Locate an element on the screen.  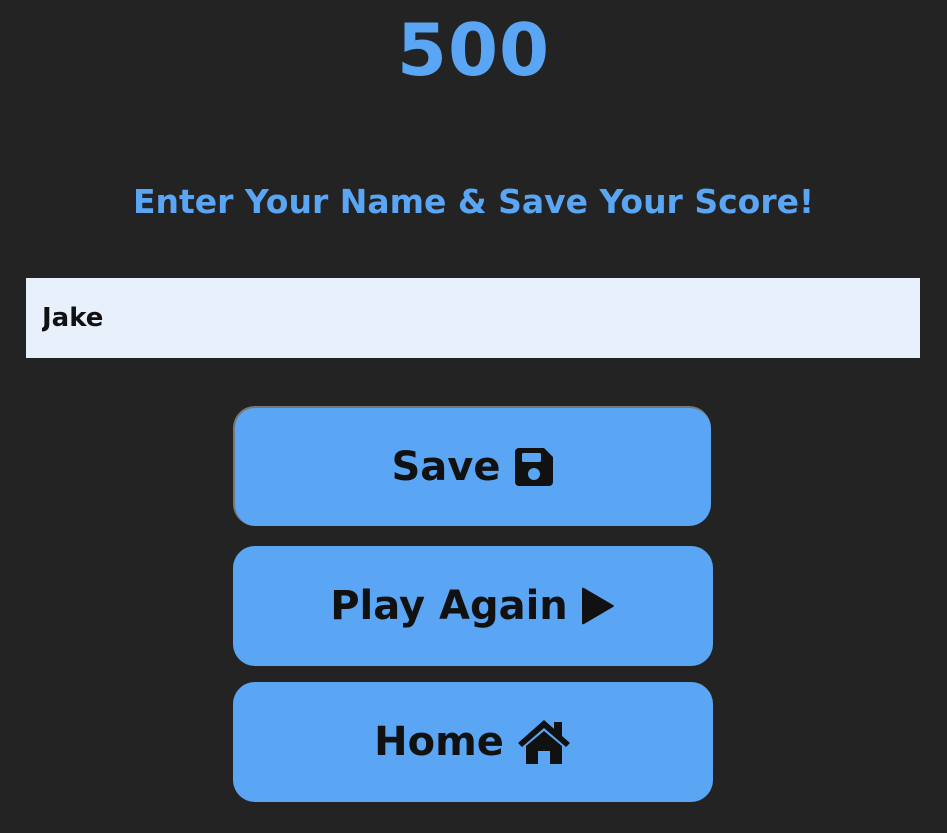
final-score: 500 is located at coordinates (473, 50).